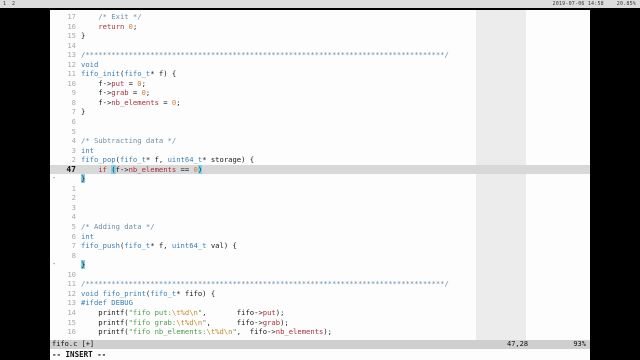 Image resolution: width=640 pixels, height=360 pixels. What do you see at coordinates (320, 93) in the screenshot?
I see `code-line: 9 f->grab = 0;` at bounding box center [320, 93].